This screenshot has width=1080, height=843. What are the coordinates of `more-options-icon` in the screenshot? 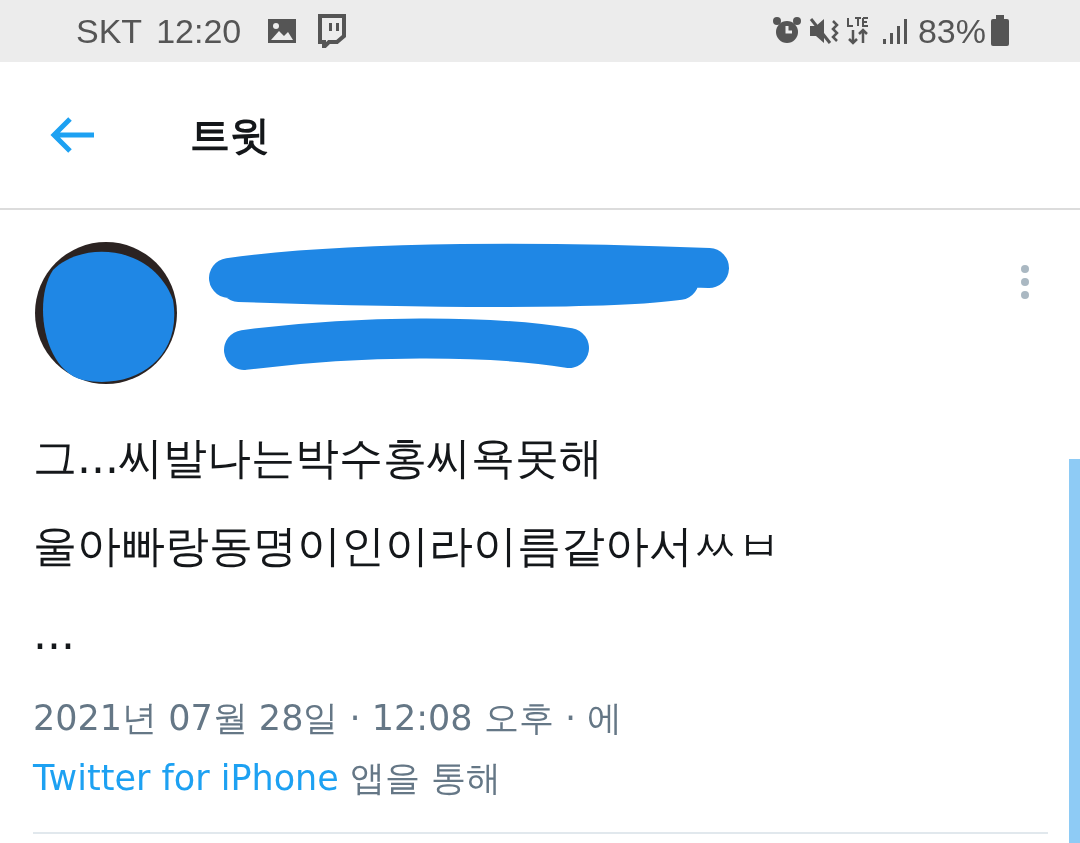 It's located at (1025, 282).